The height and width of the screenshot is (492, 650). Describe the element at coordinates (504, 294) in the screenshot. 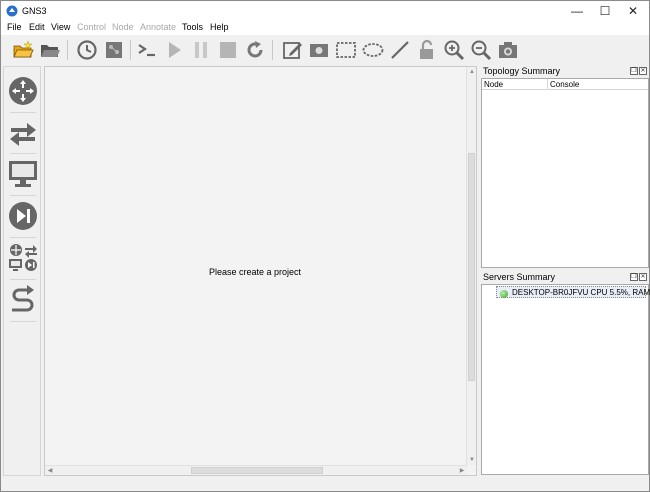

I see `server-status-icon` at that location.